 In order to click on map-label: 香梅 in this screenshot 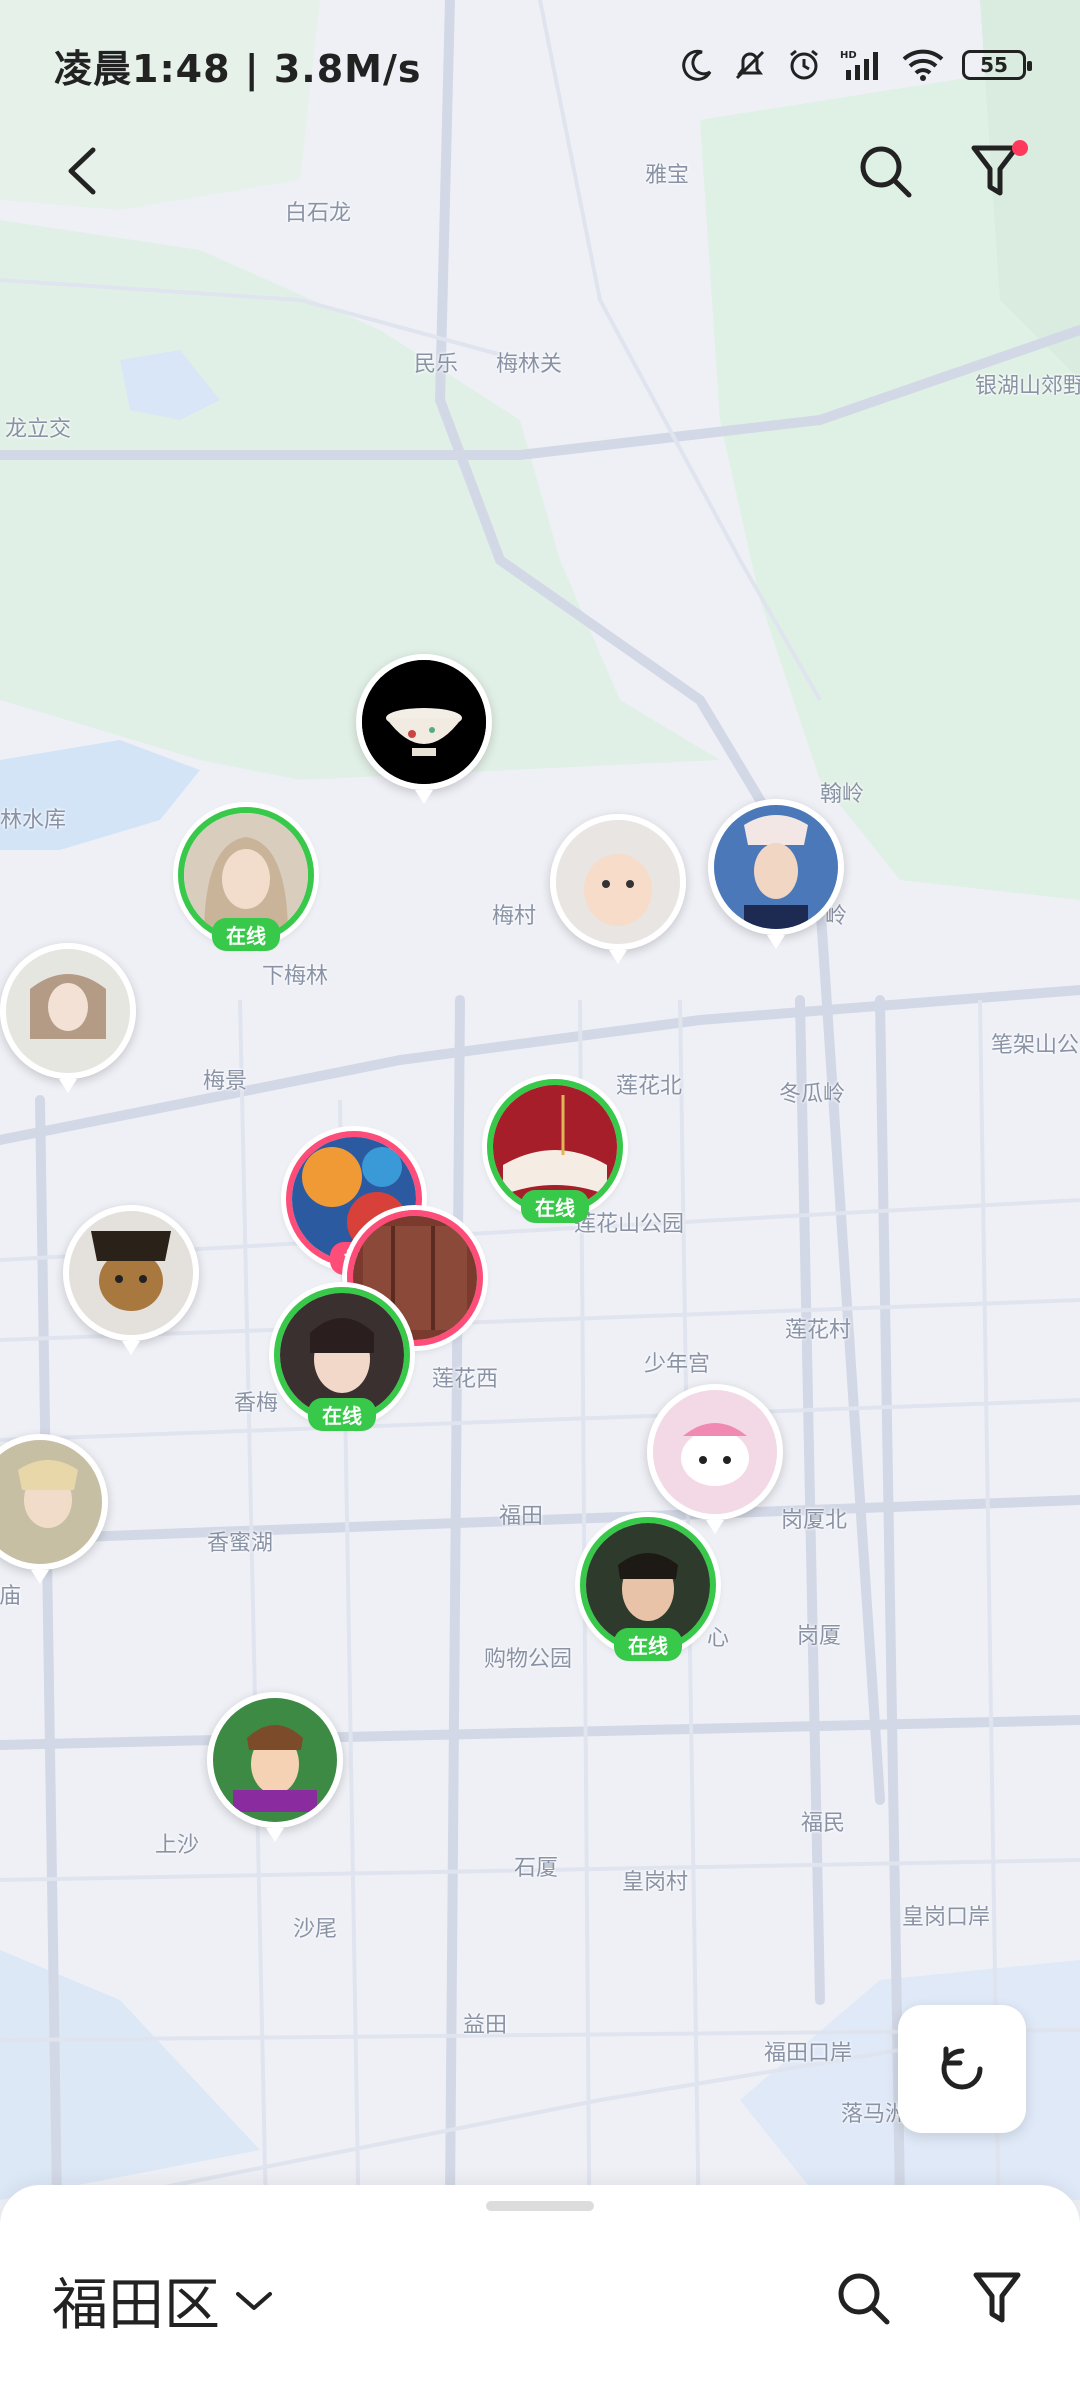, I will do `click(256, 1403)`.